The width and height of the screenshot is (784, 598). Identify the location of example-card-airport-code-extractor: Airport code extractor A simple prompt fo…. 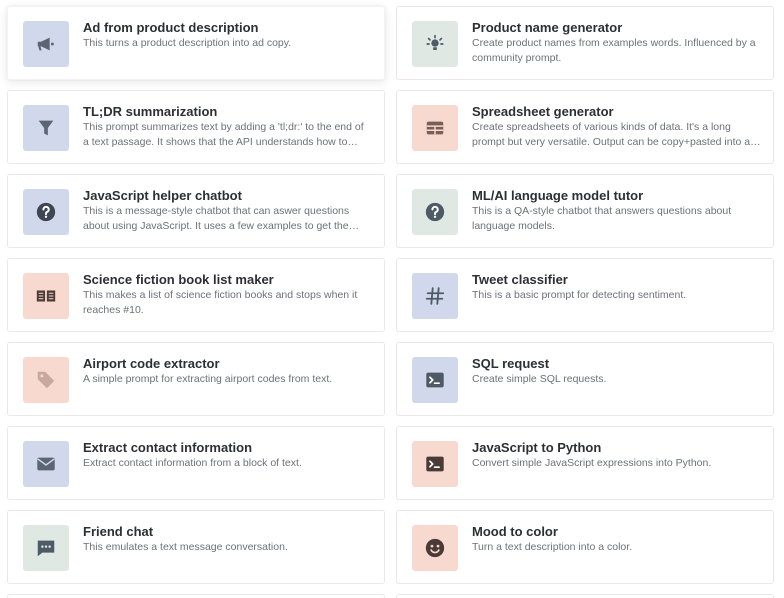
(196, 379).